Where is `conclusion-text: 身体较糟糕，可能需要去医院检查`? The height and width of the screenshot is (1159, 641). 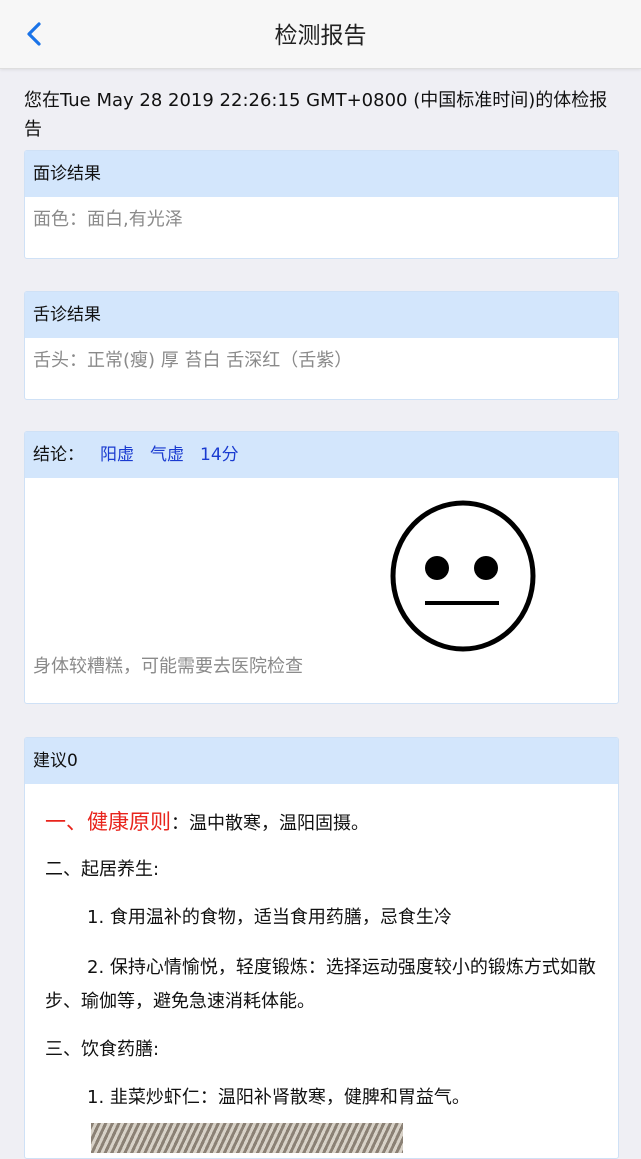
conclusion-text: 身体较糟糕，可能需要去医院检查 is located at coordinates (168, 666).